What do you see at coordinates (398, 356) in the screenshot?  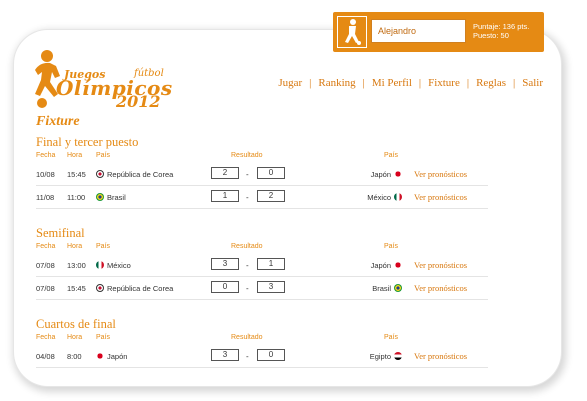 I see `egypt-flag-icon` at bounding box center [398, 356].